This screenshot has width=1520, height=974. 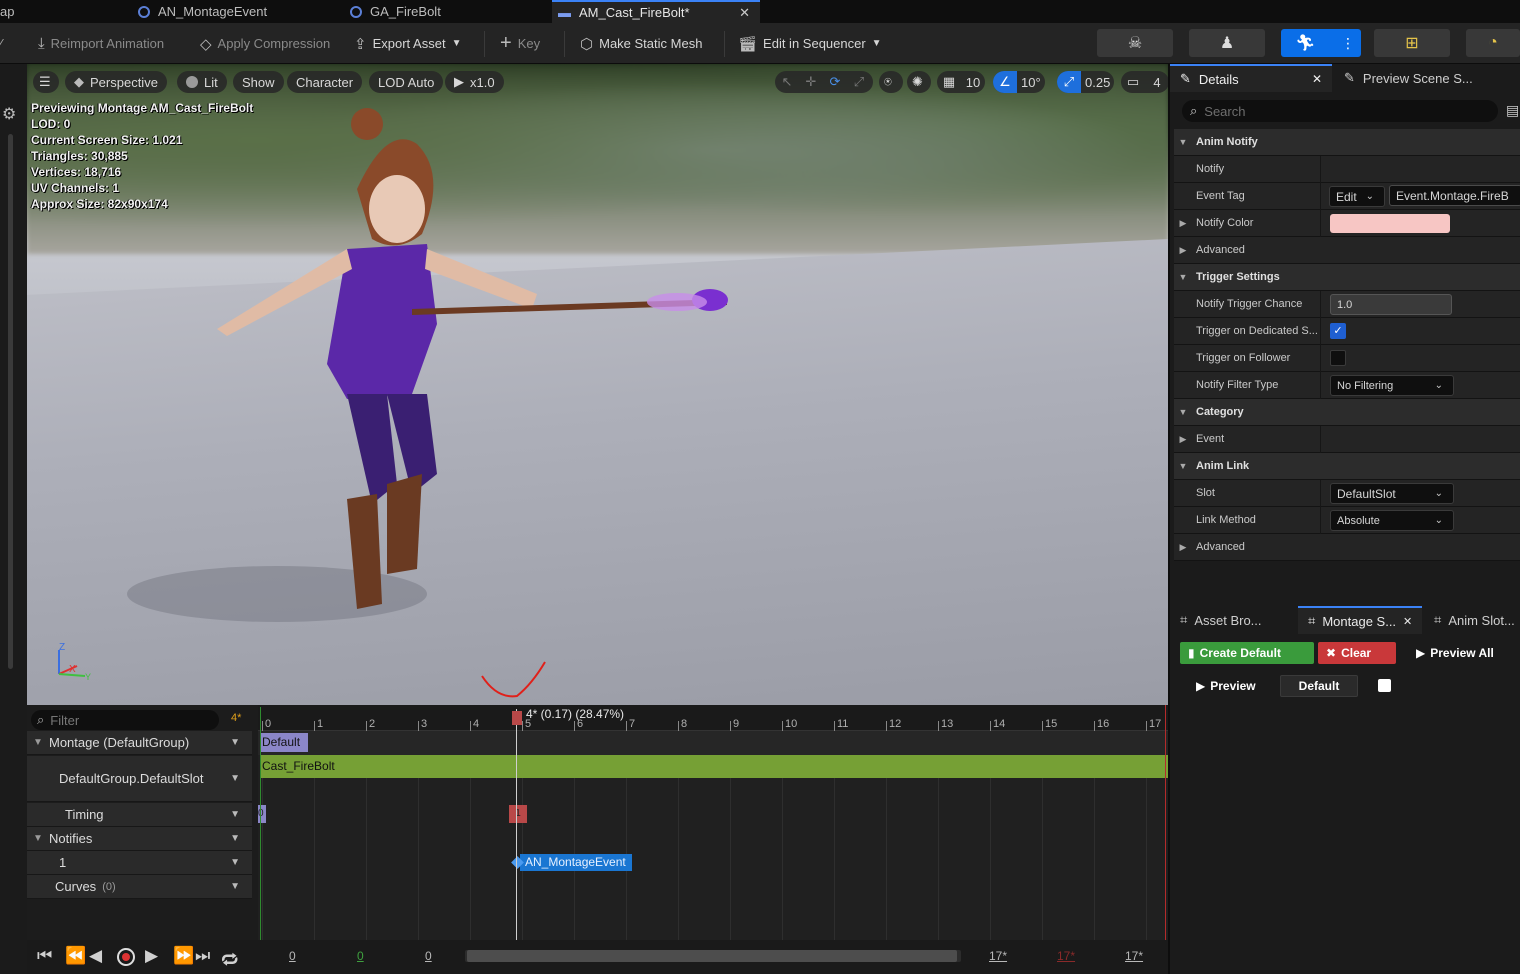 I want to click on angle-snap-group: ∠ 10°, so click(x=1019, y=82).